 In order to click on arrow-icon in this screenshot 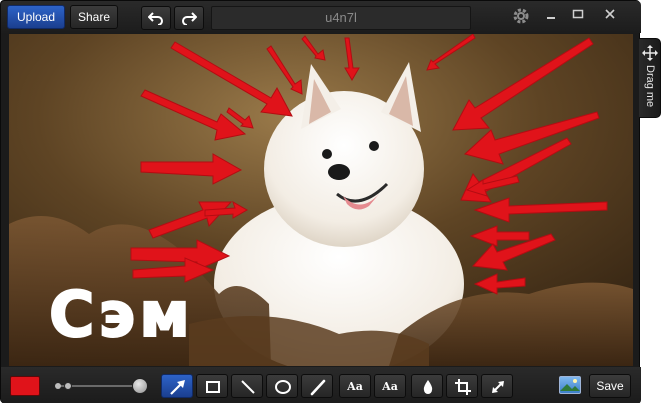, I will do `click(177, 387)`.